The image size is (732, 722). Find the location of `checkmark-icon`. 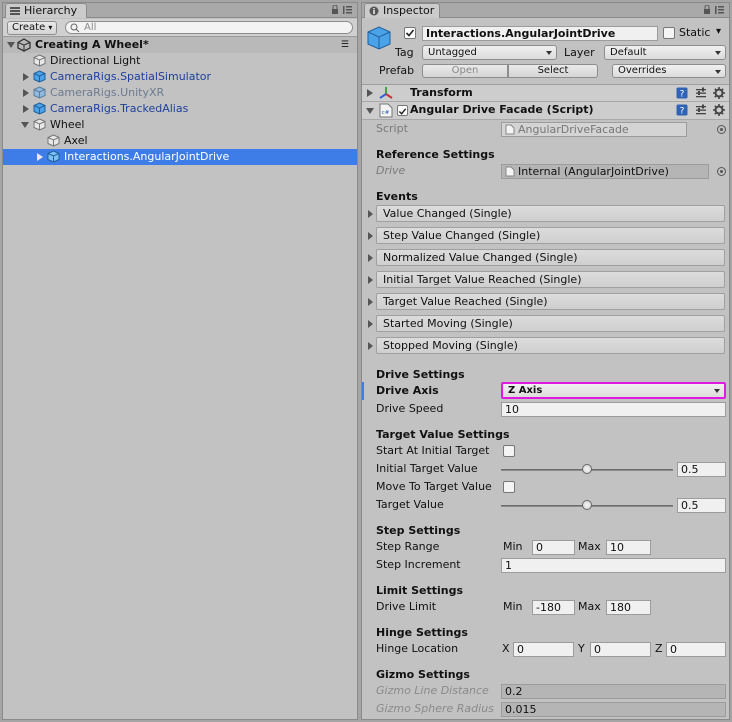

checkmark-icon is located at coordinates (410, 33).